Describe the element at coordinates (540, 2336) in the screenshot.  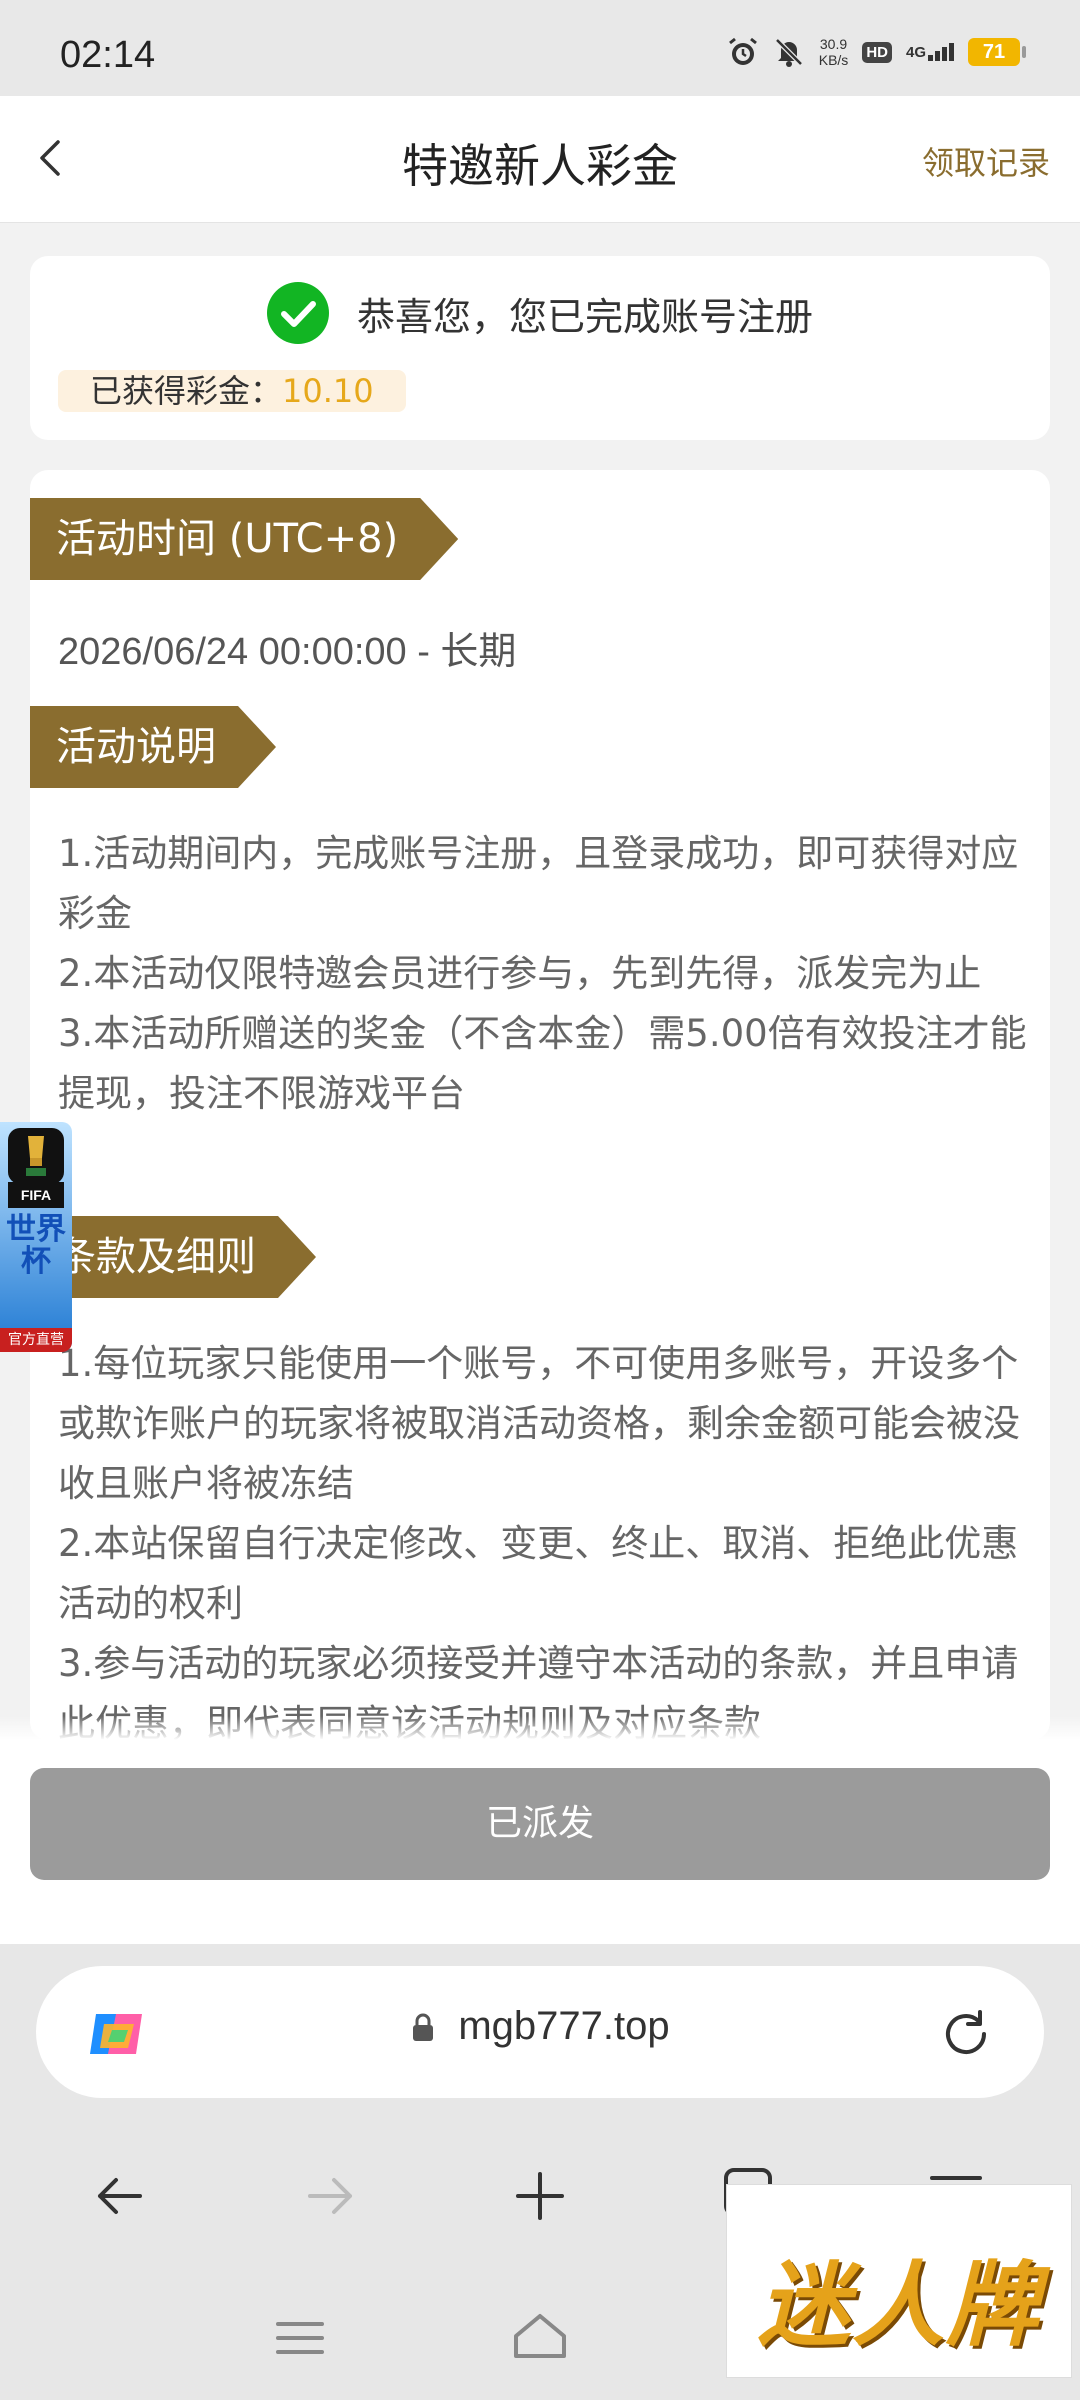
I see `home-icon` at that location.